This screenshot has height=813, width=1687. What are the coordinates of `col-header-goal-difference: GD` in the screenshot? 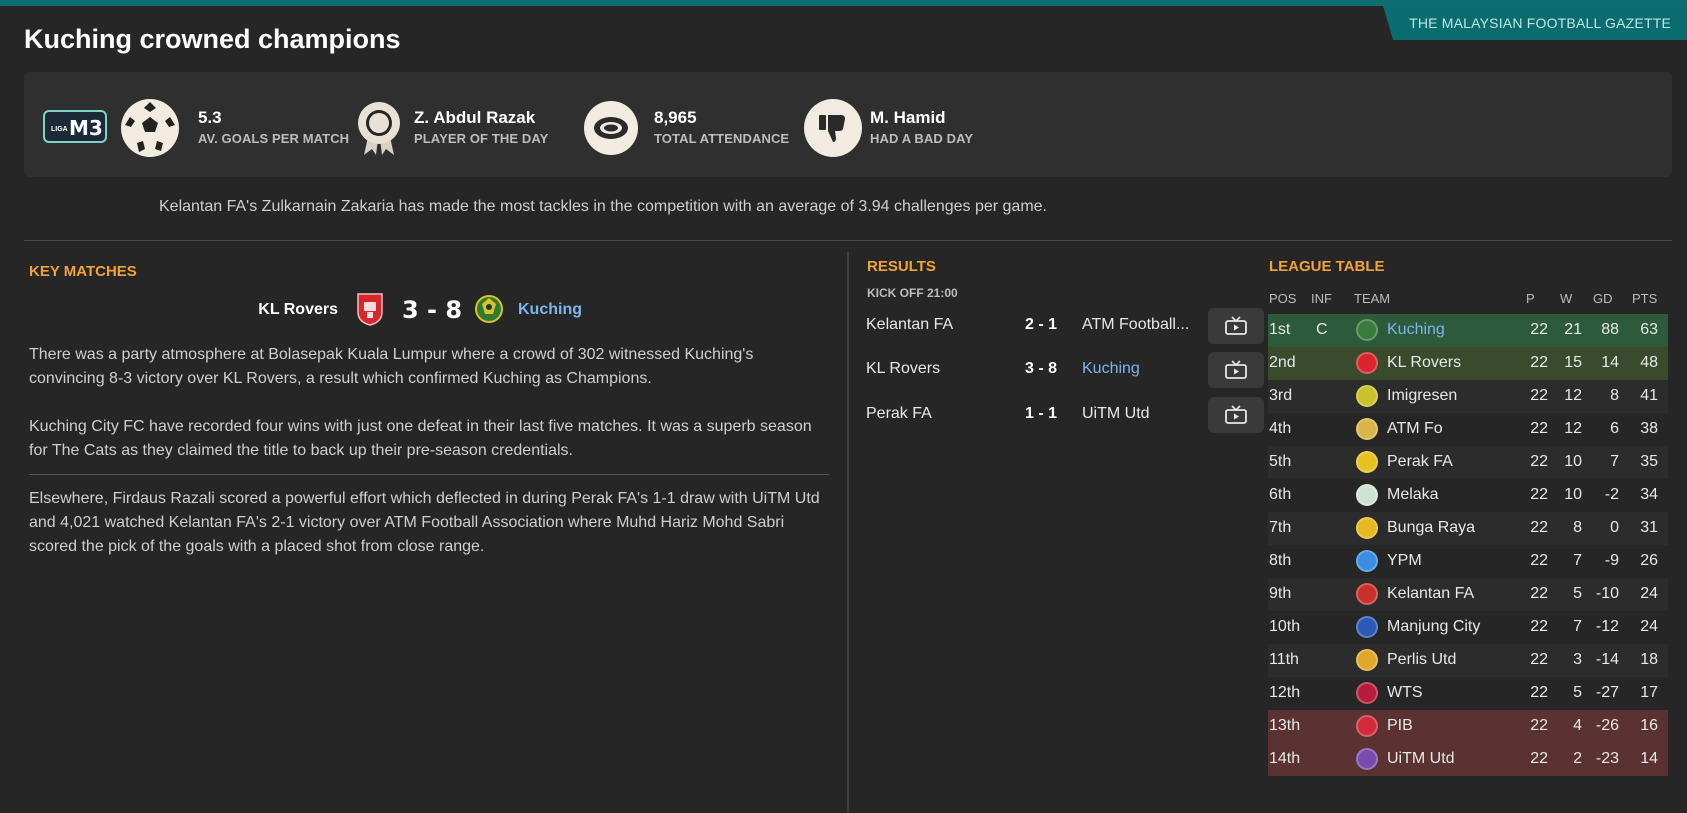 It's located at (1603, 298).